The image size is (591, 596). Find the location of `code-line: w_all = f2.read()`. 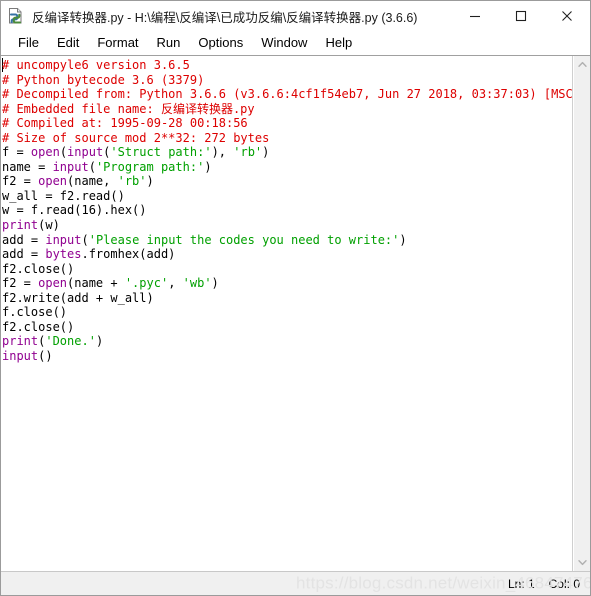

code-line: w_all = f2.read() is located at coordinates (287, 196).